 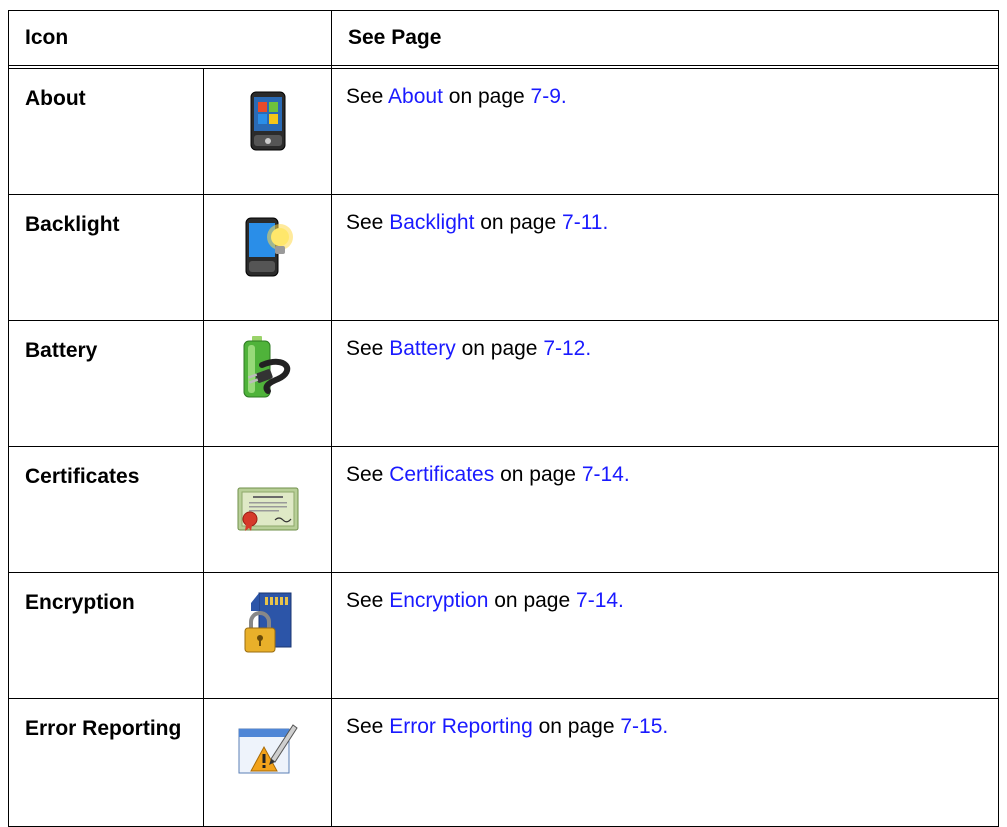 I want to click on page-link: 7-15, so click(x=641, y=726).